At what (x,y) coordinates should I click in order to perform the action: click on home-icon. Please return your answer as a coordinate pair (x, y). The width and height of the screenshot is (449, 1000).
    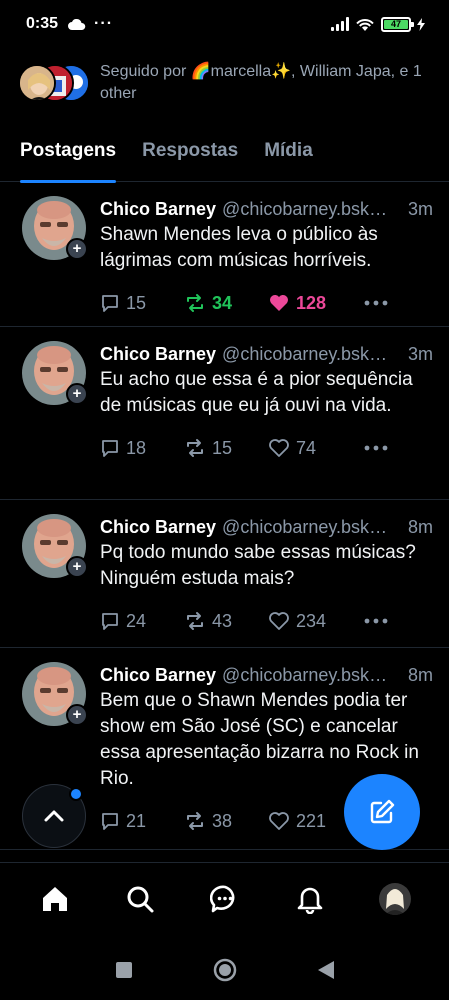
    Looking at the image, I should click on (54, 898).